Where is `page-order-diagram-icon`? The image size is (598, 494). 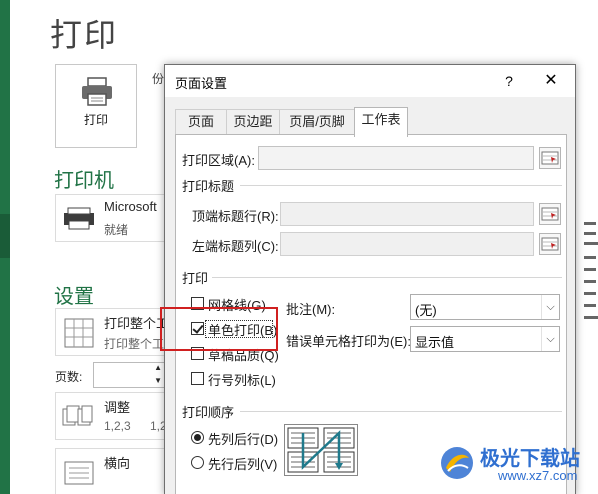 page-order-diagram-icon is located at coordinates (321, 450).